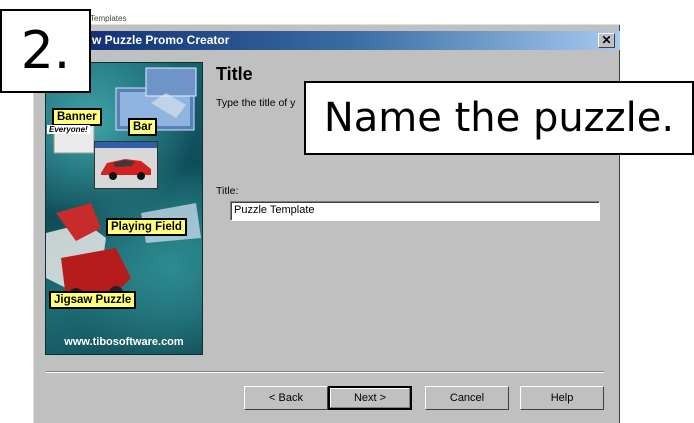  Describe the element at coordinates (45, 51) in the screenshot. I see `step-number-callout: 2.` at that location.